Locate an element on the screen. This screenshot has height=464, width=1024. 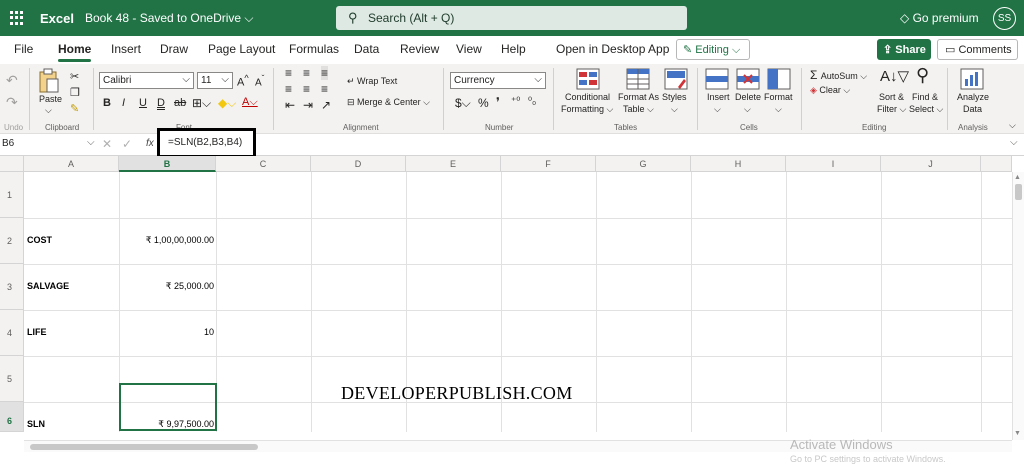
conditional-formatting-button: Conditional is located at coordinates (587, 97).